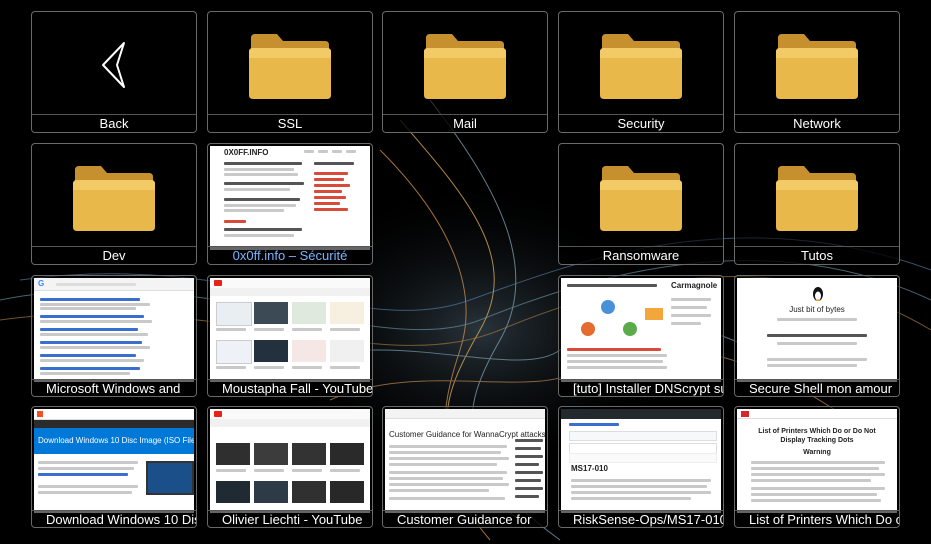  I want to click on tile-back: Back, so click(114, 72).